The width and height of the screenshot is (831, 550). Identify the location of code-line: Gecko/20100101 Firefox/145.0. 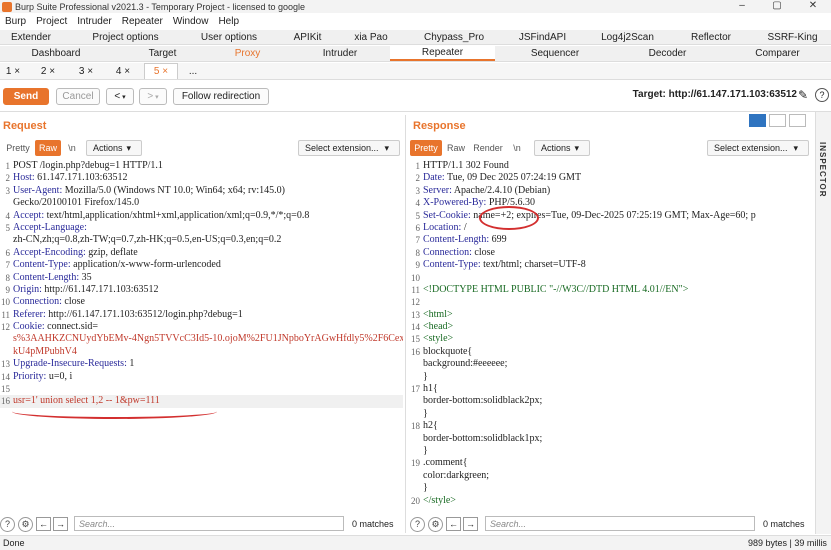
(201, 203).